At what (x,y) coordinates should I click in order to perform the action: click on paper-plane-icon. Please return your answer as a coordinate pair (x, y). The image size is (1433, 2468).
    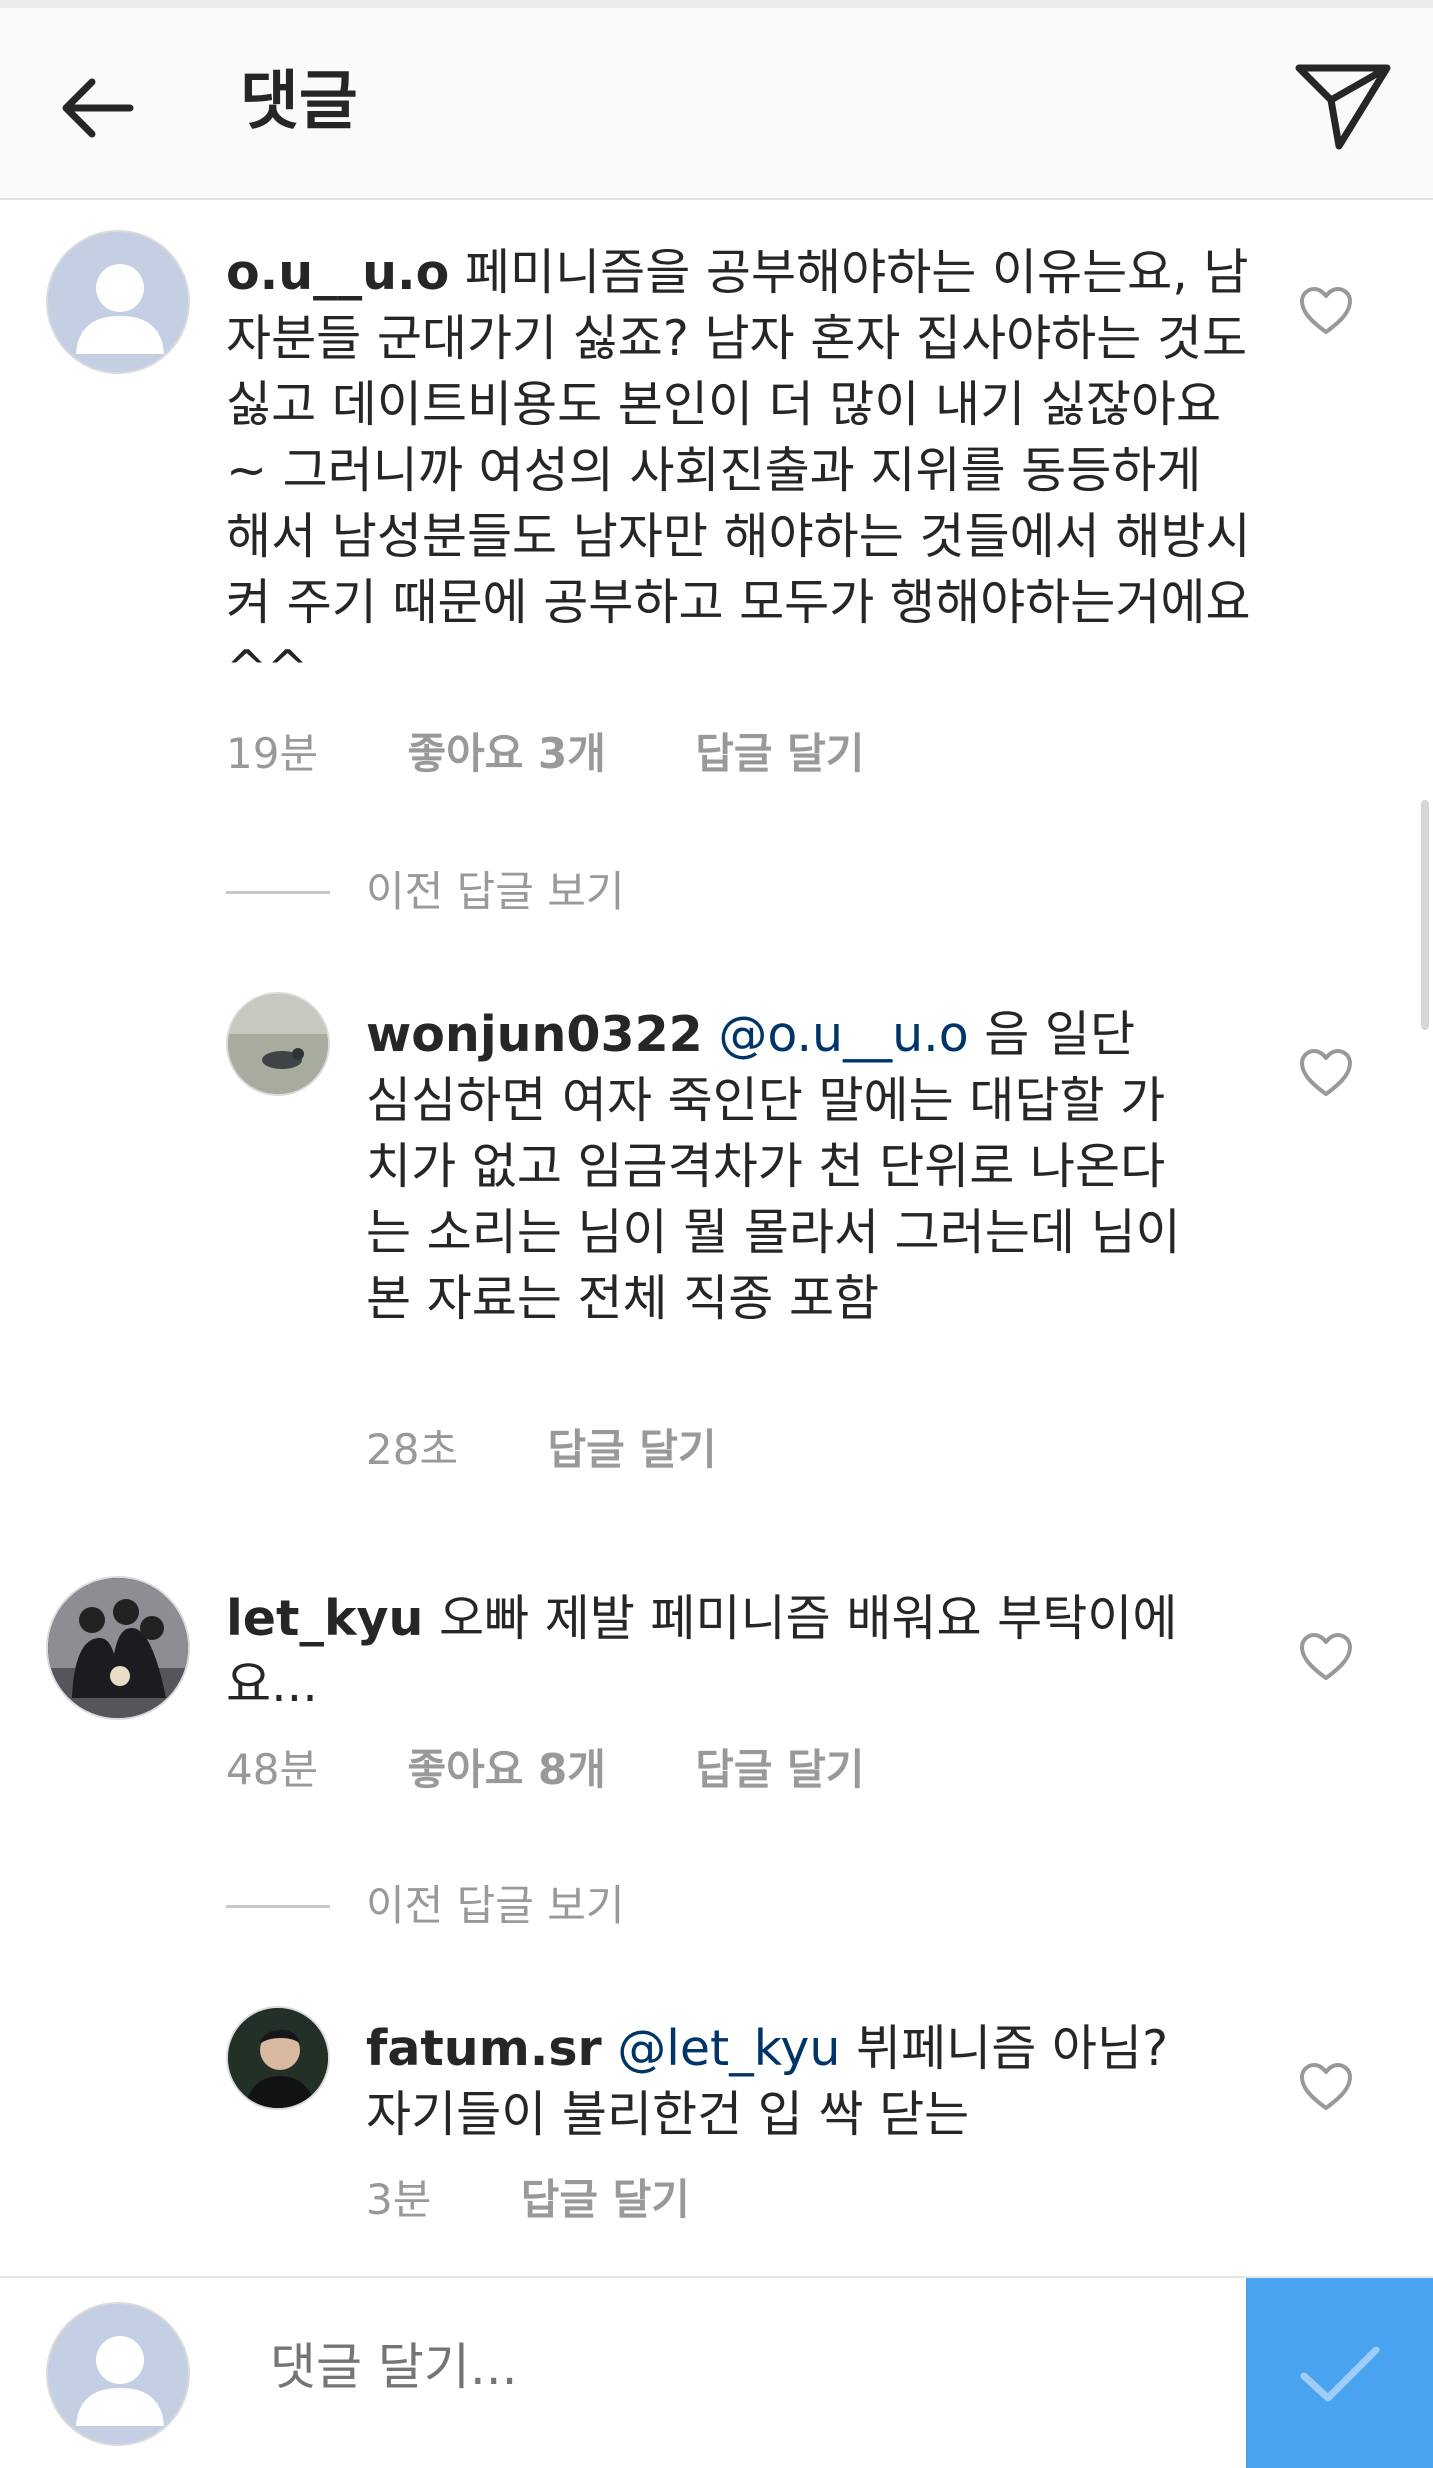
    Looking at the image, I should click on (1343, 107).